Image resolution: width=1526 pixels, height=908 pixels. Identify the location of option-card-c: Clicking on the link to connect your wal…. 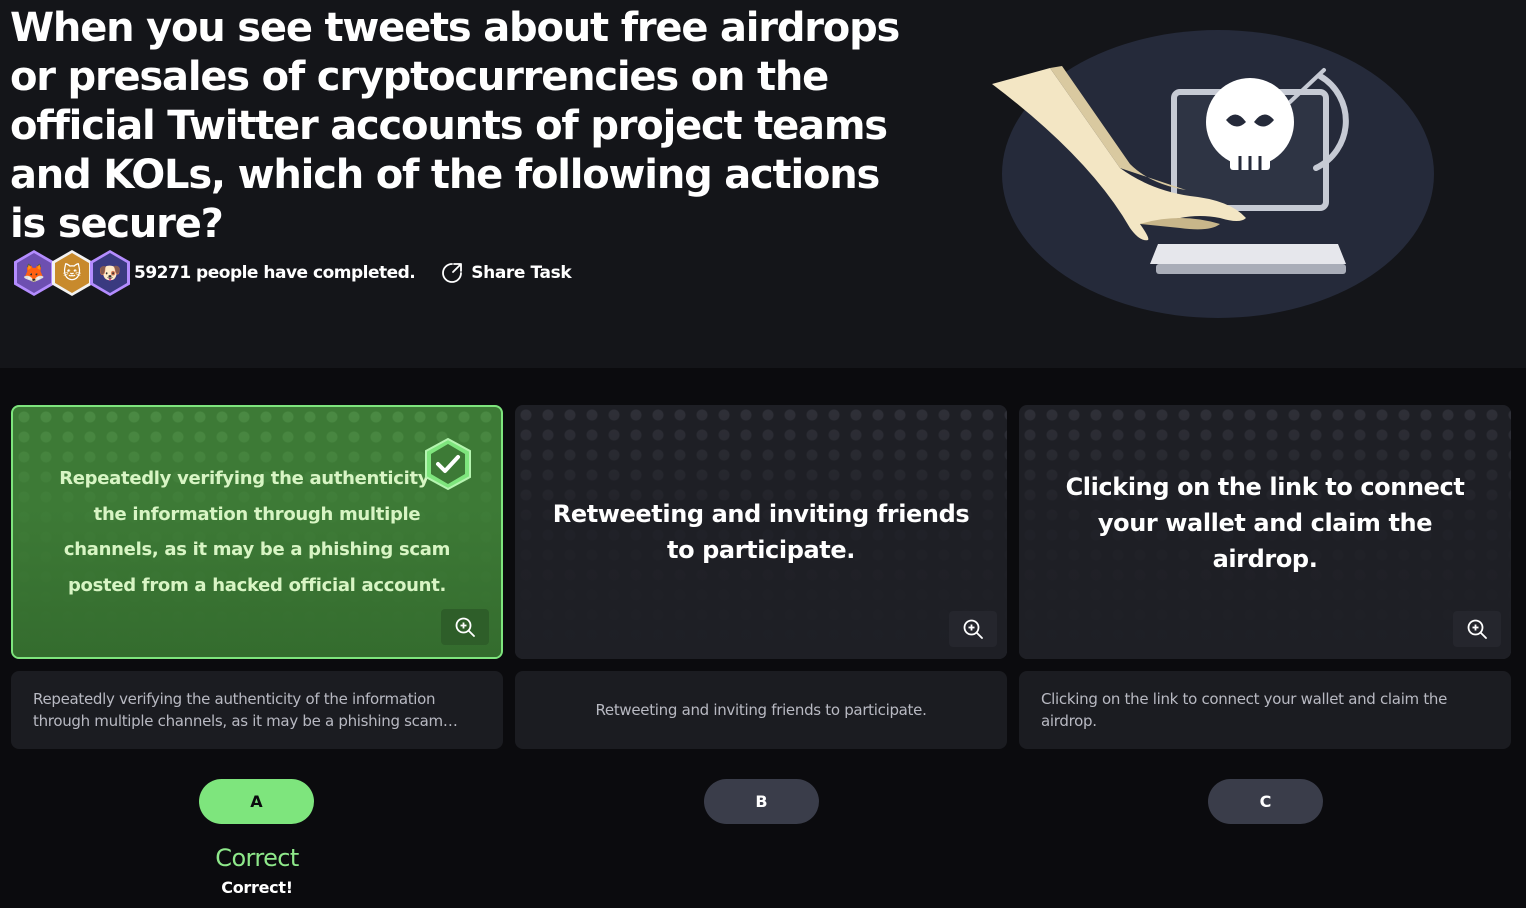
(1265, 532).